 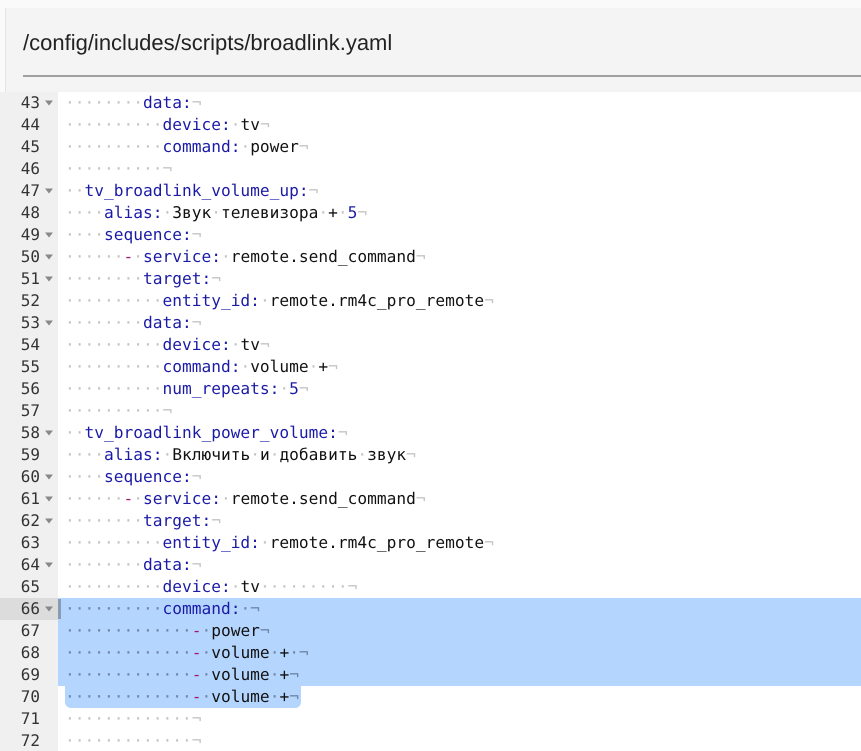 What do you see at coordinates (30, 323) in the screenshot?
I see `line-number: 53` at bounding box center [30, 323].